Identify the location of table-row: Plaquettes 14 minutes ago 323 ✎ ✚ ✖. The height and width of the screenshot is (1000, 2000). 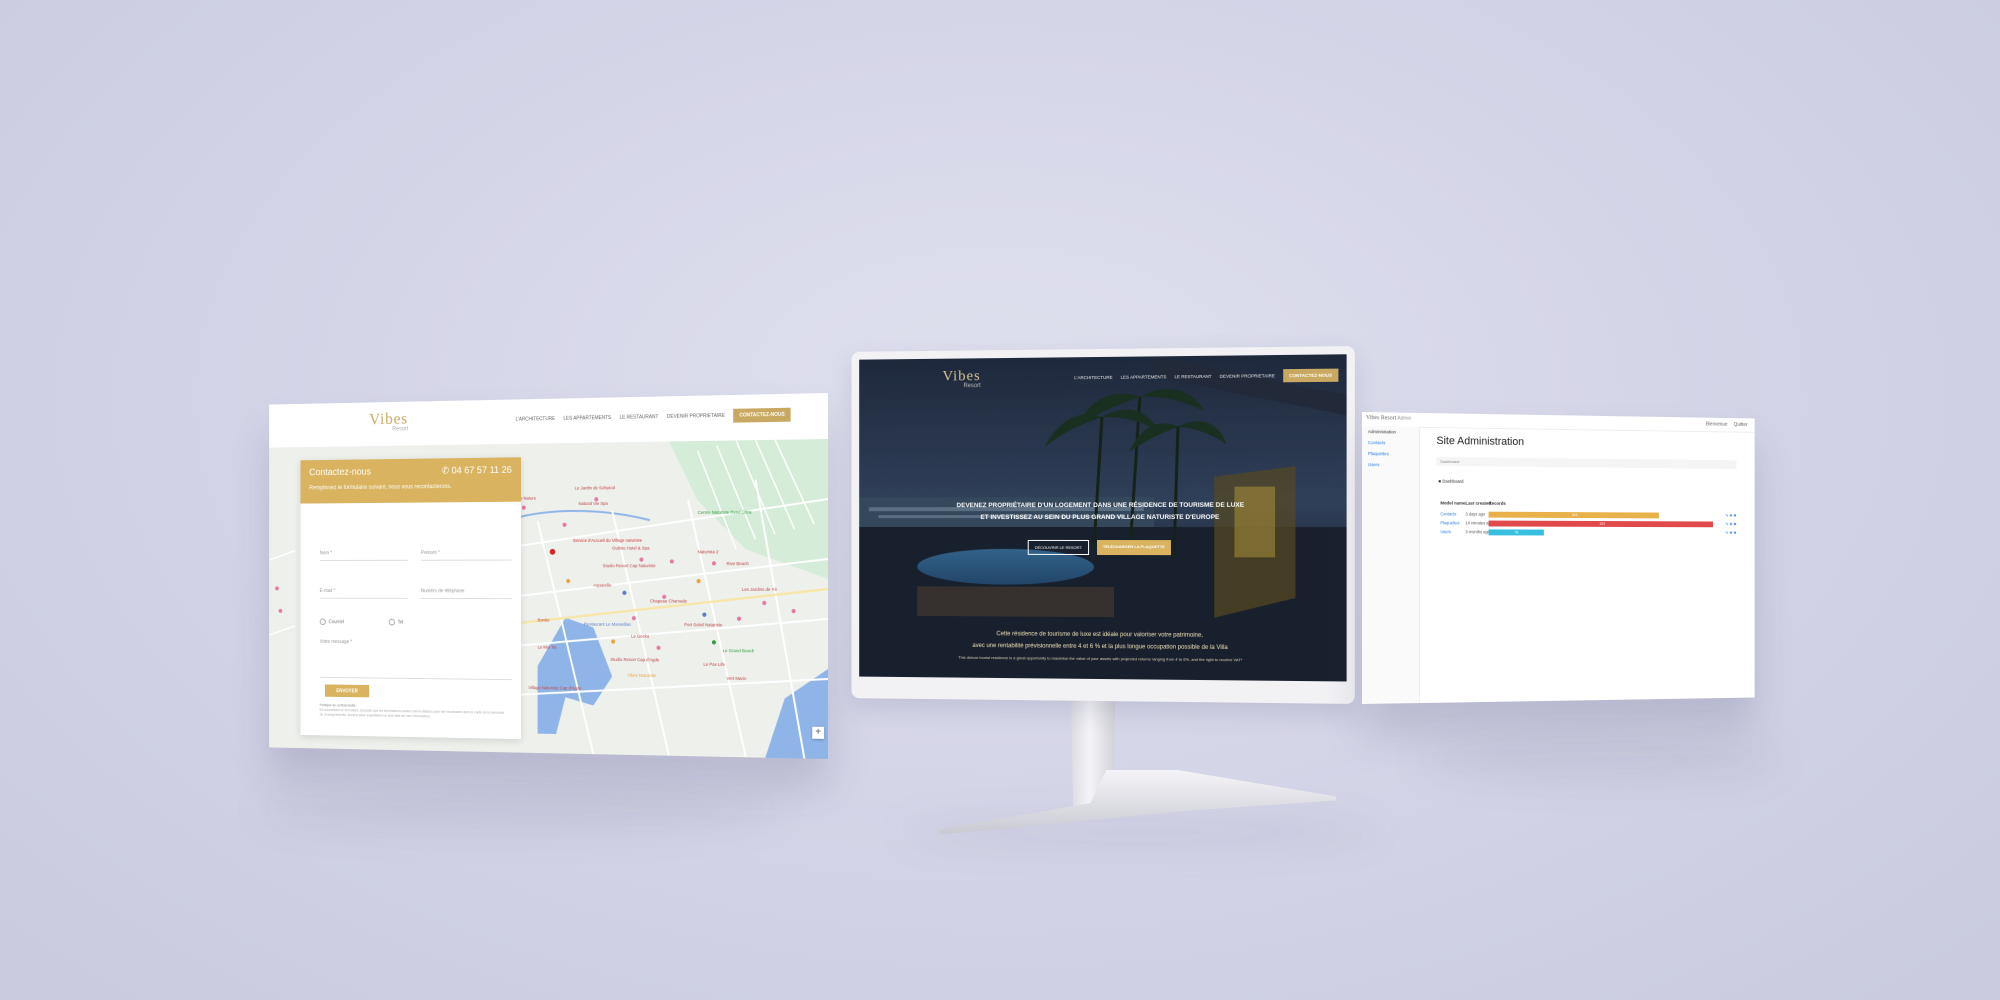
(1588, 524).